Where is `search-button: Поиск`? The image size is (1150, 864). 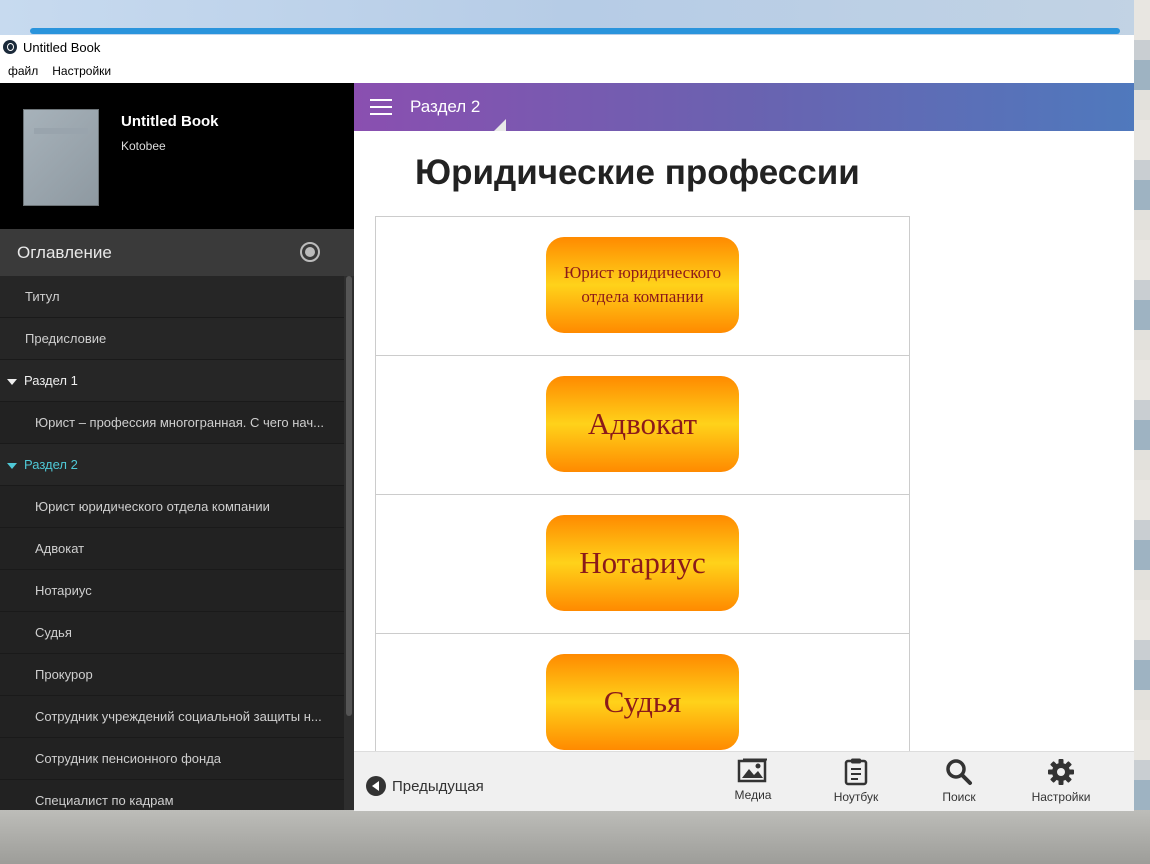 search-button: Поиск is located at coordinates (959, 781).